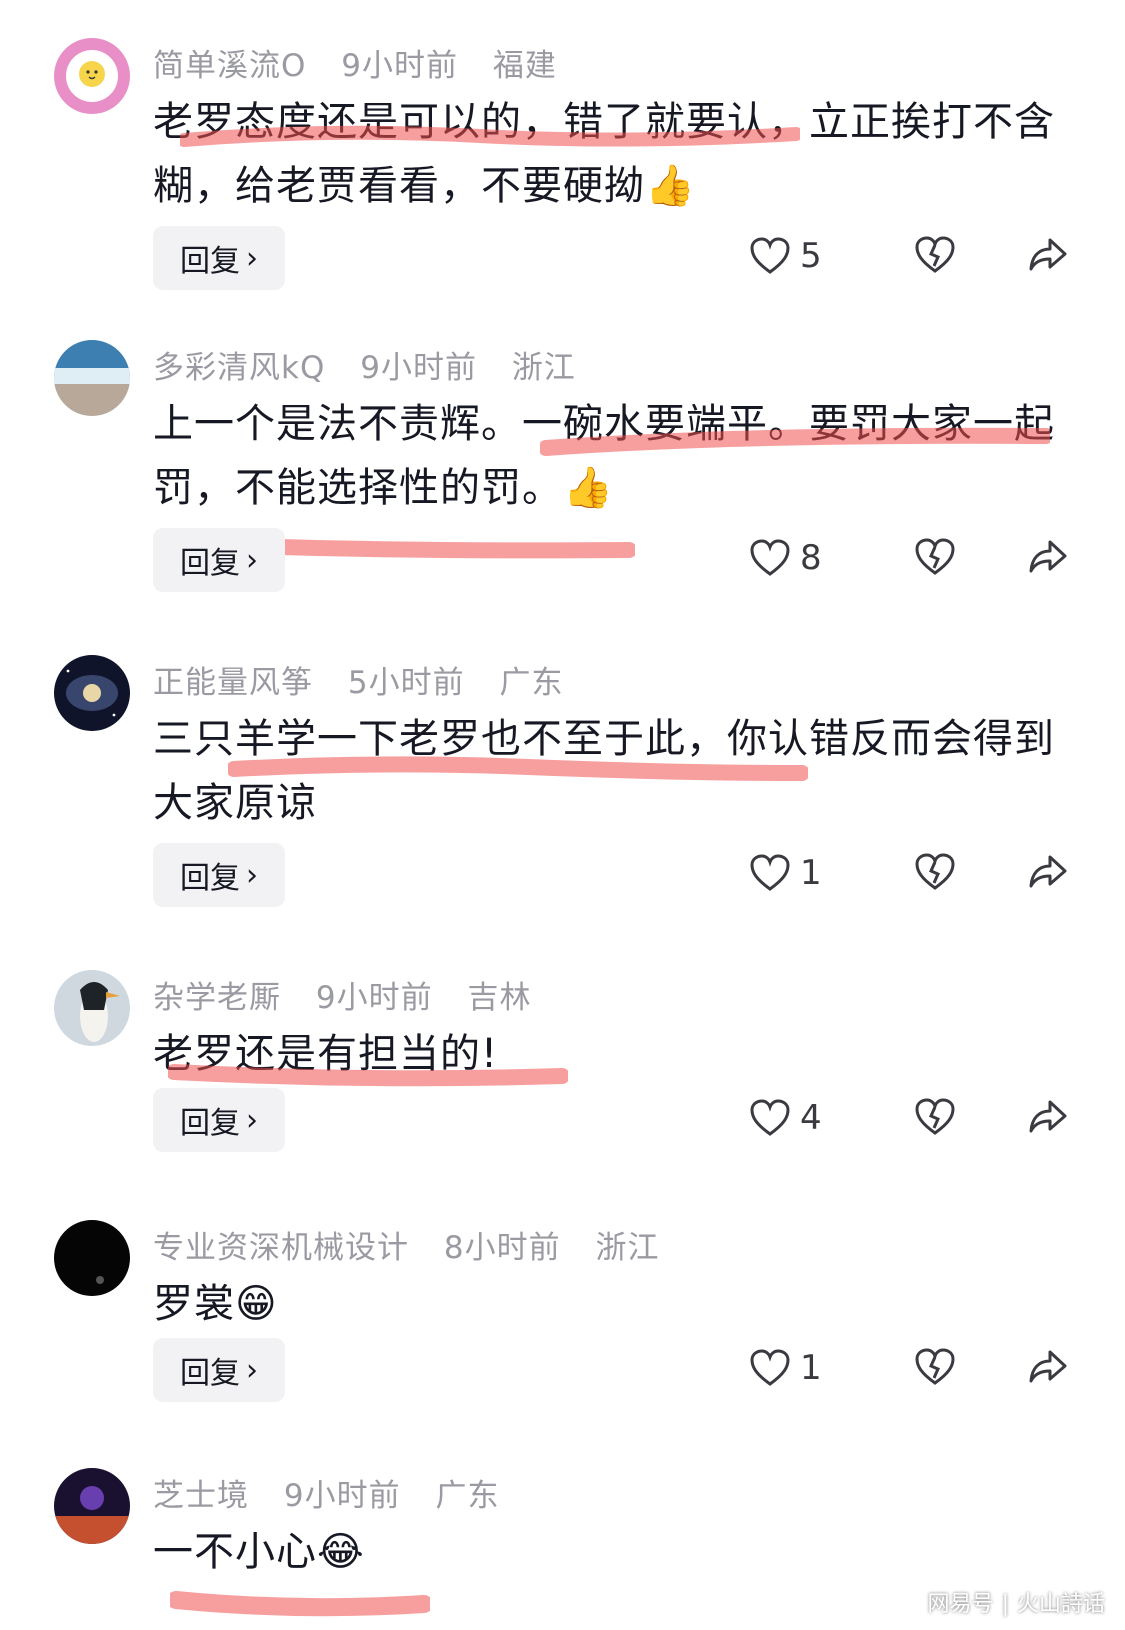 This screenshot has height=1630, width=1125. Describe the element at coordinates (811, 558) in the screenshot. I see `like-count: 8` at that location.